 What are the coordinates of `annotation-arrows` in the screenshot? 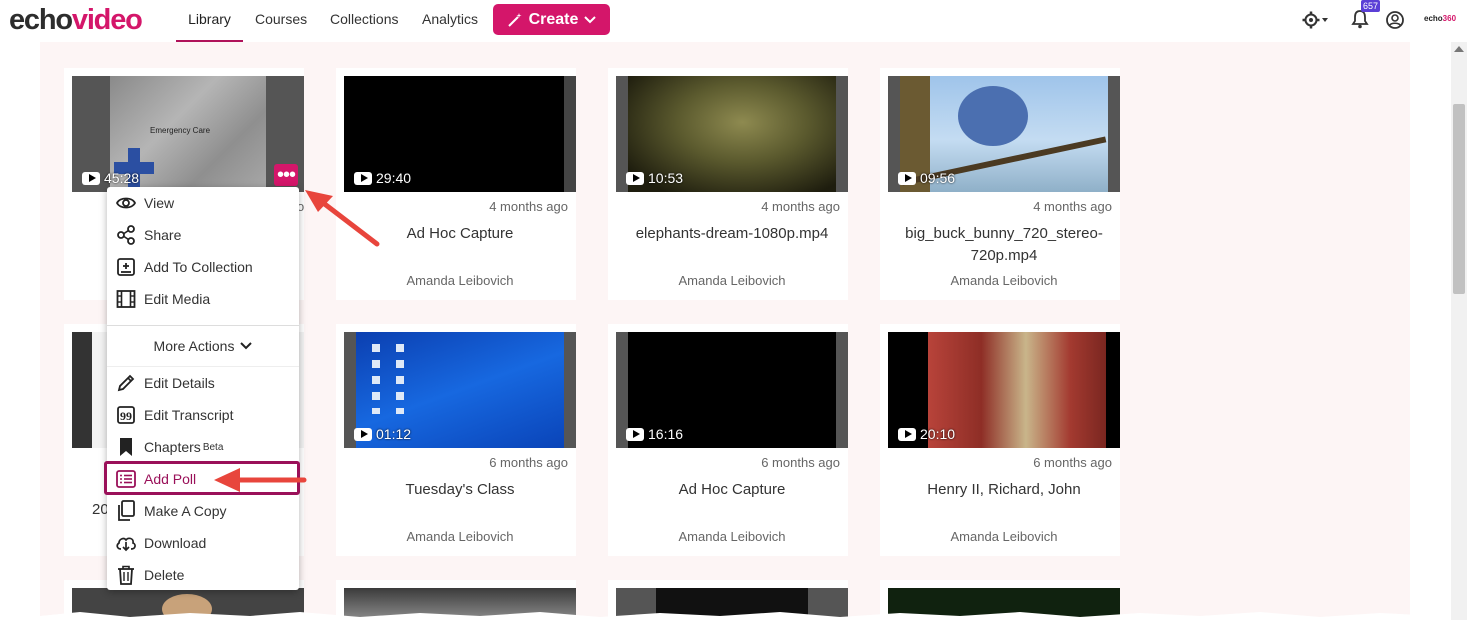 It's located at (297, 341).